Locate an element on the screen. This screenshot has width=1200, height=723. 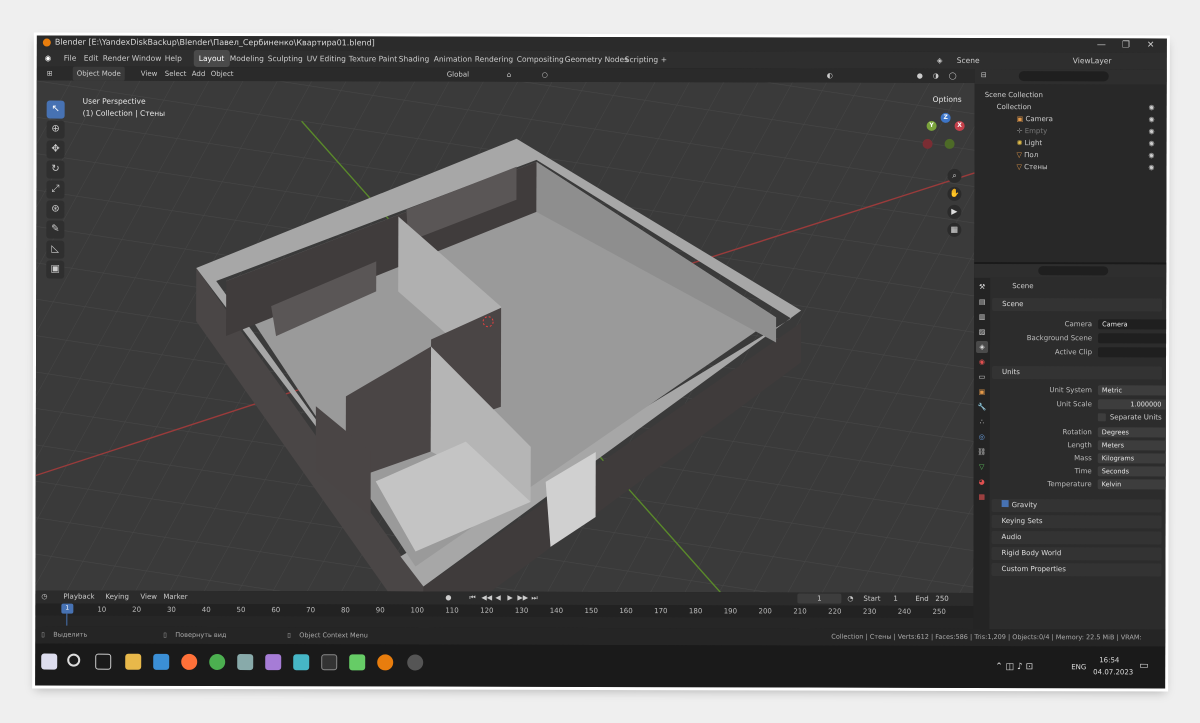
keying-menu: Keying is located at coordinates (117, 597).